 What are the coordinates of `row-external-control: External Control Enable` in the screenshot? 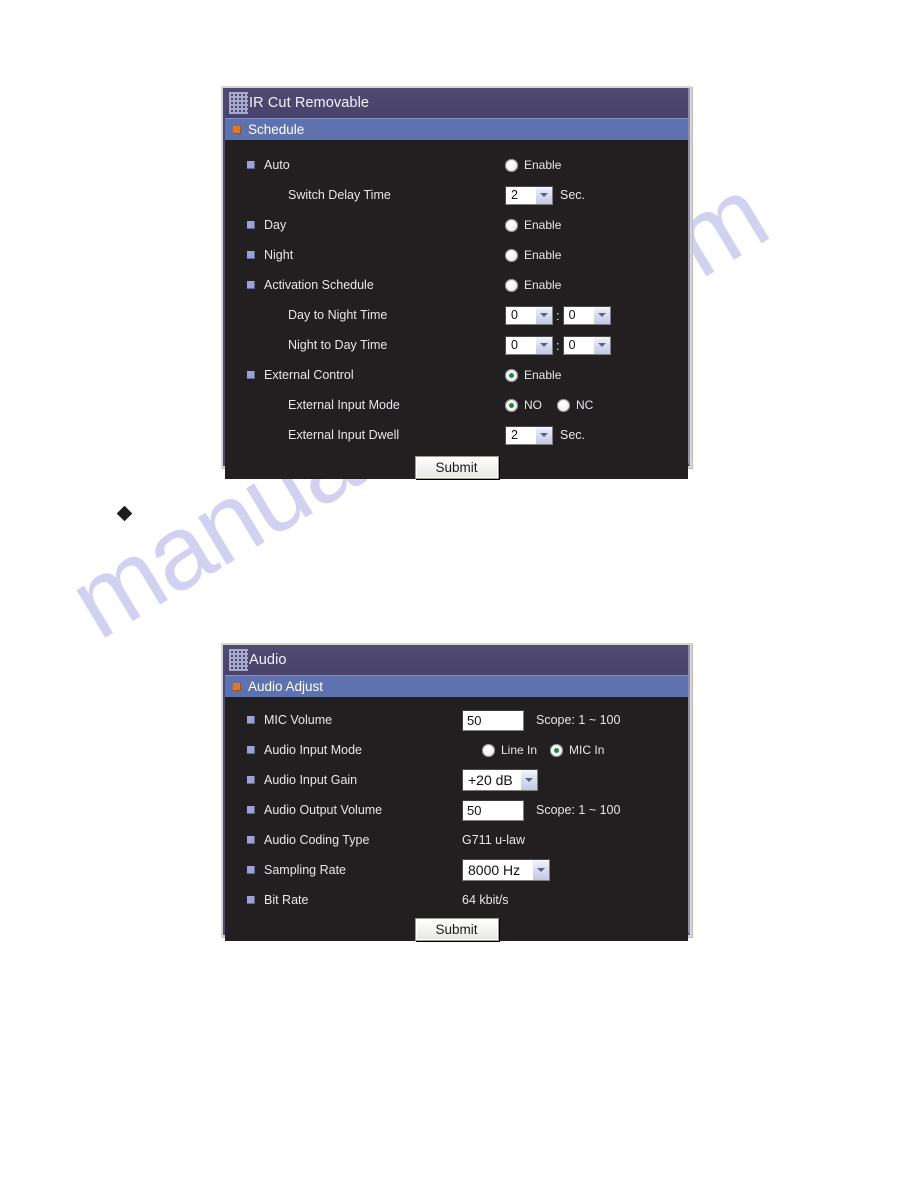 It's located at (456, 375).